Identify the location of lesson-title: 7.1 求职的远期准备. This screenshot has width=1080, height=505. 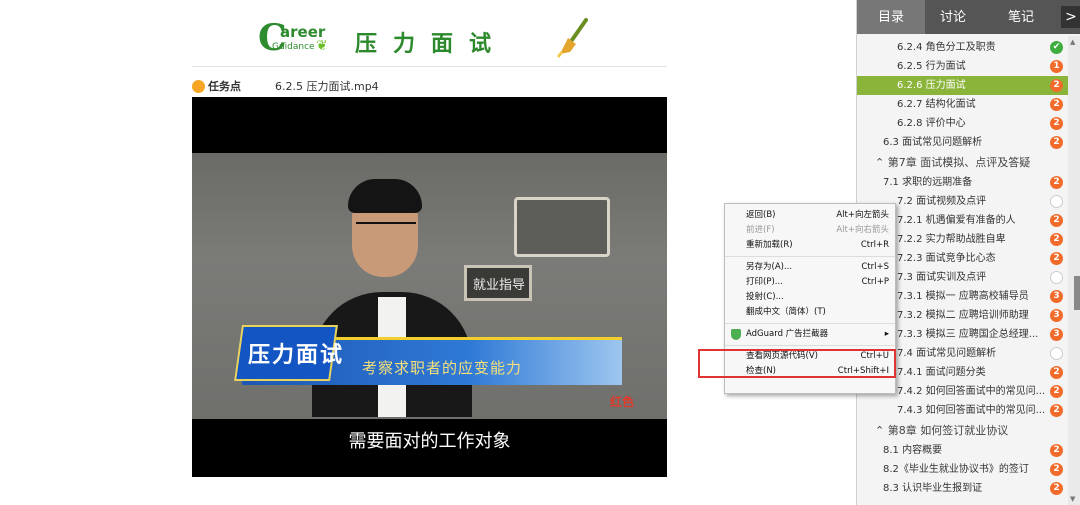
(928, 182).